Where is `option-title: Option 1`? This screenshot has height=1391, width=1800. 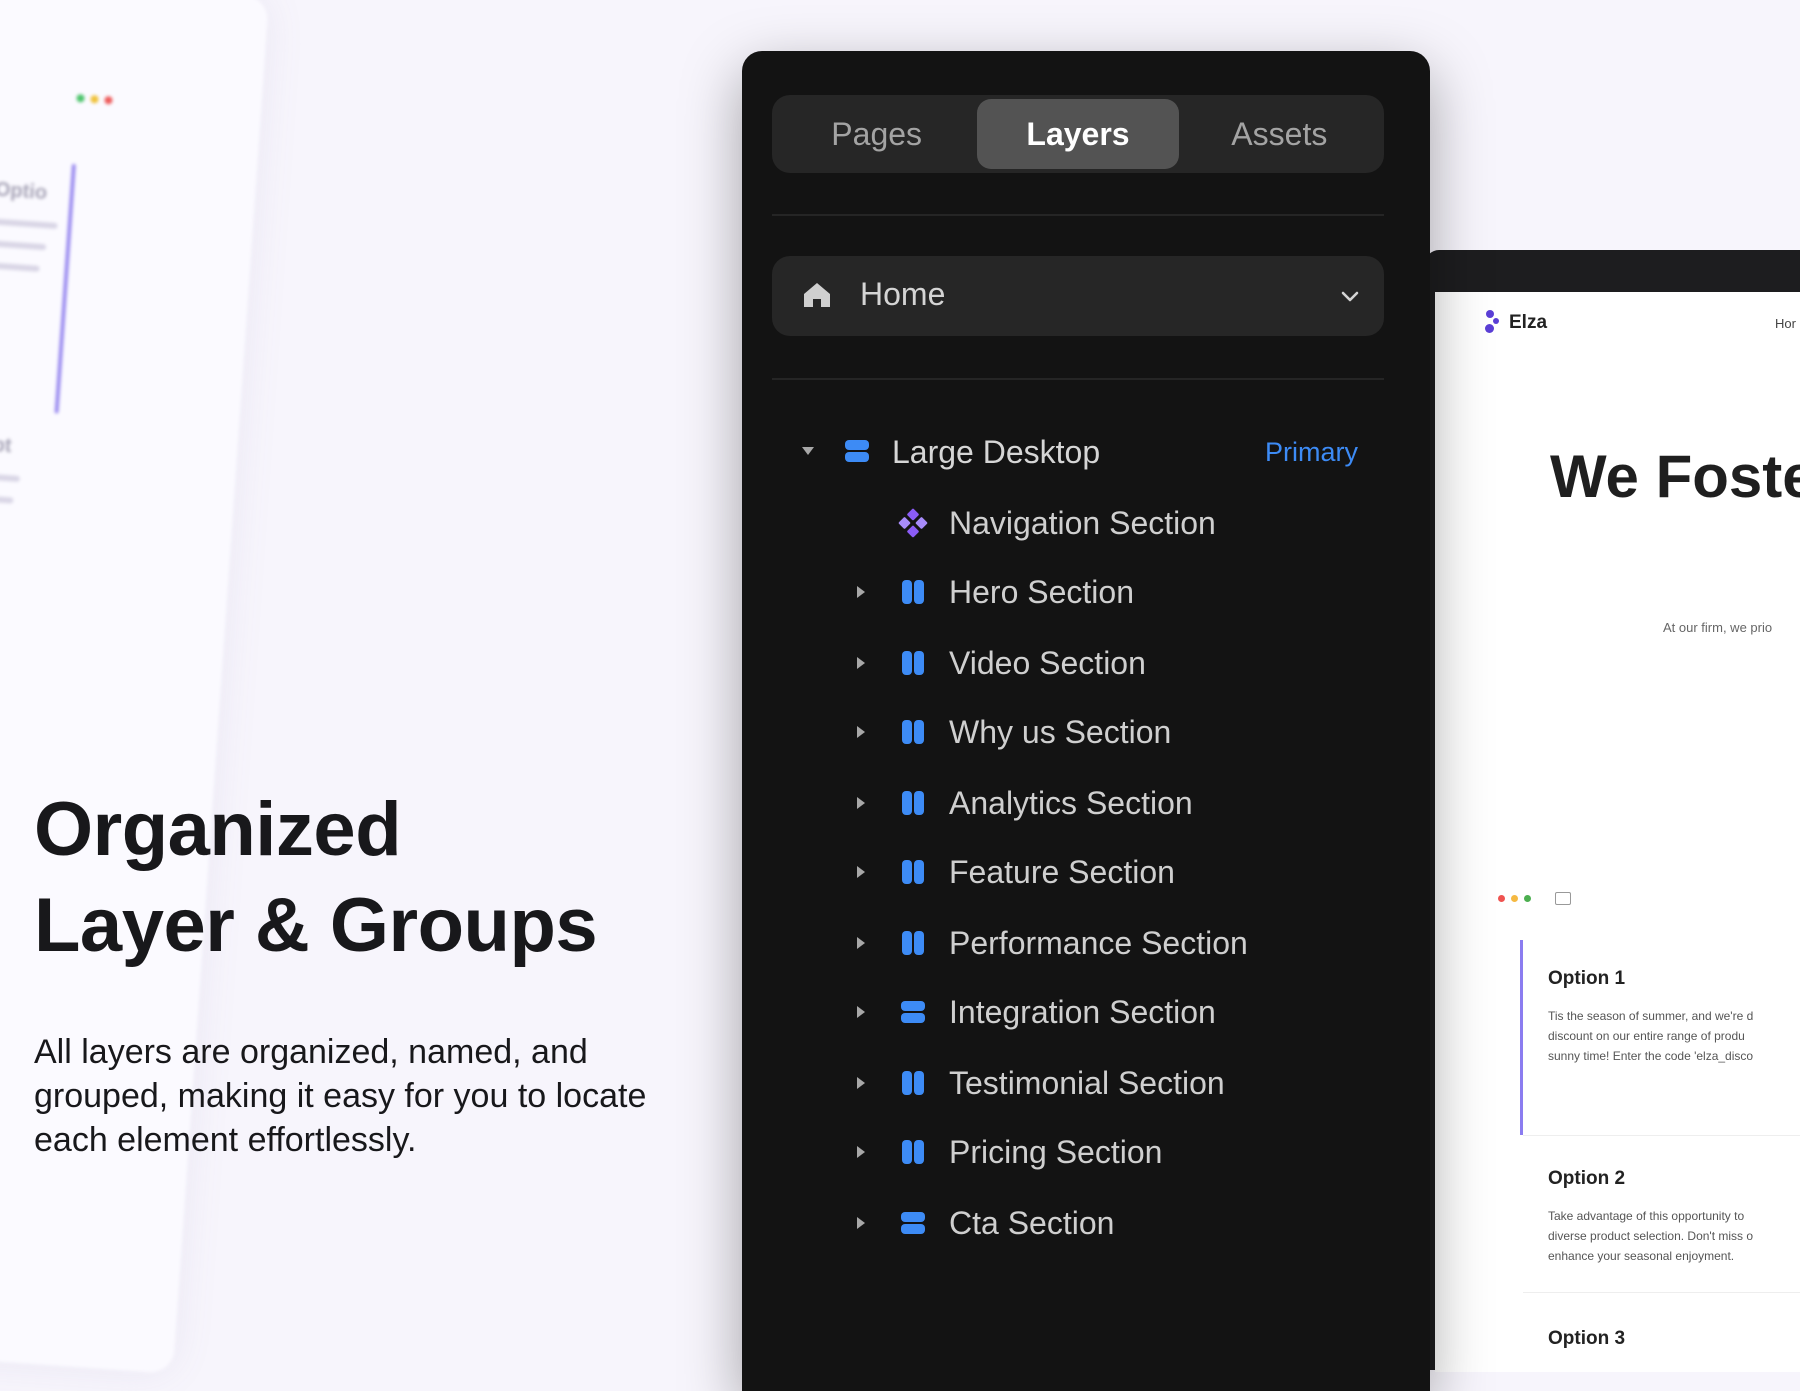
option-title: Option 1 is located at coordinates (1587, 978).